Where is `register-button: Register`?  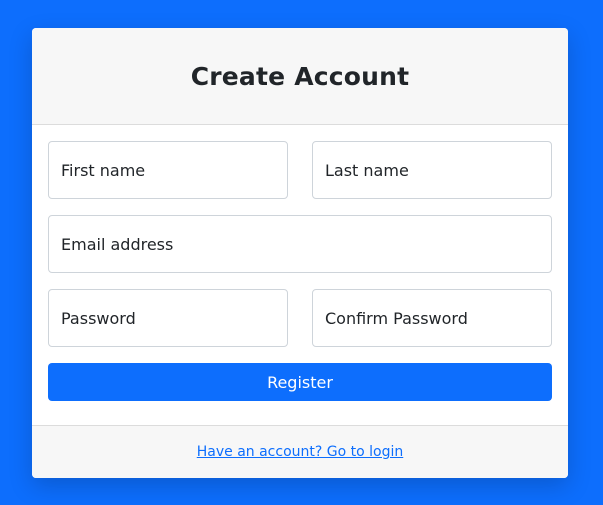
register-button: Register is located at coordinates (300, 382).